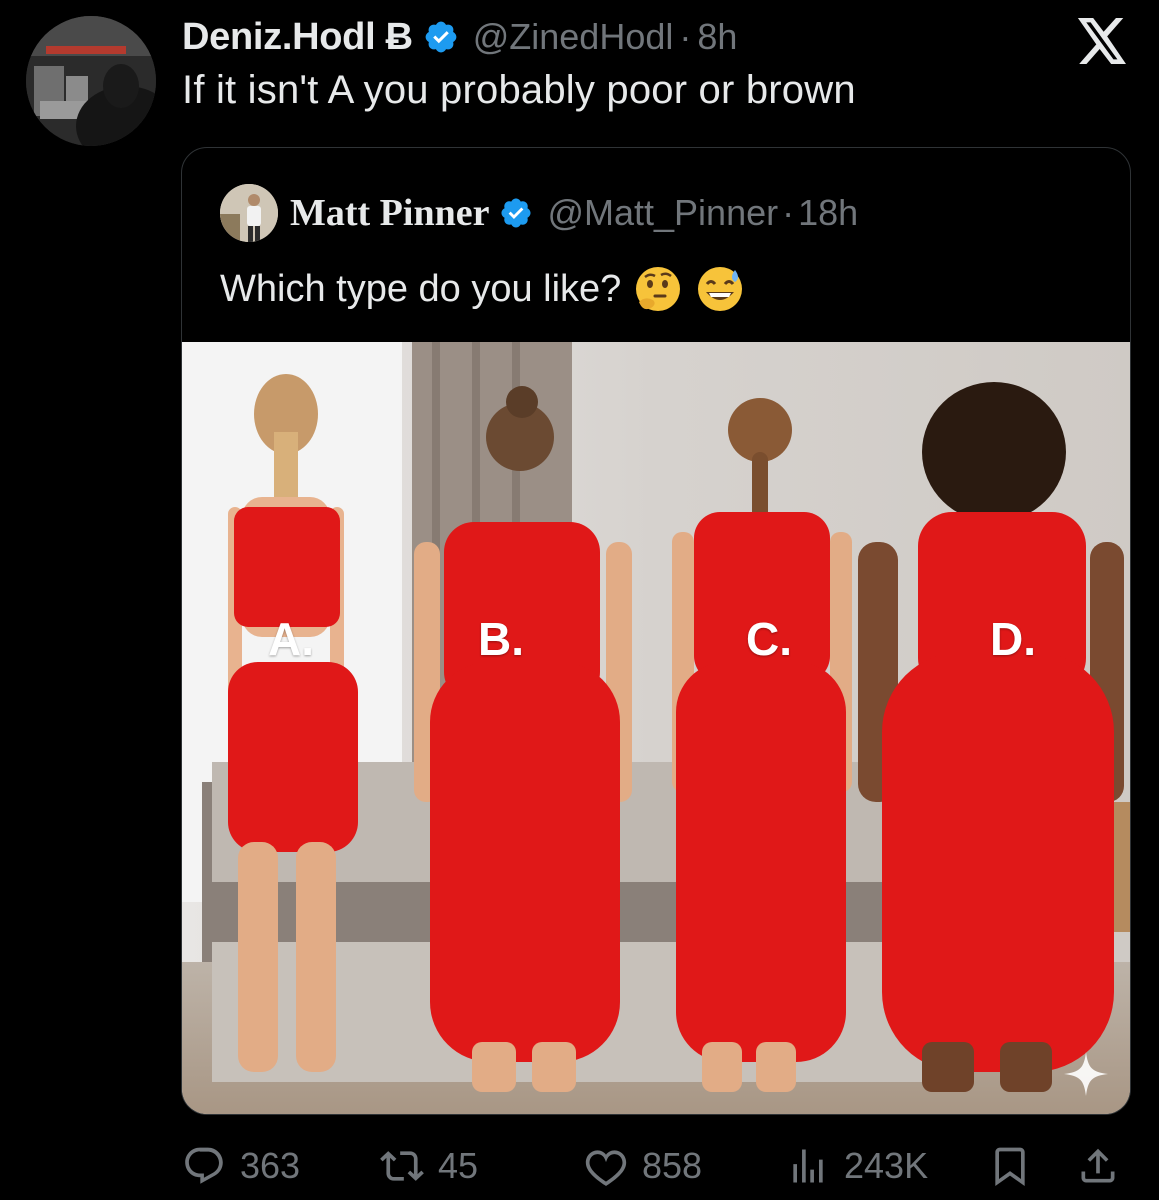  Describe the element at coordinates (516, 213) in the screenshot. I see `quoted-verified-badge-icon` at that location.